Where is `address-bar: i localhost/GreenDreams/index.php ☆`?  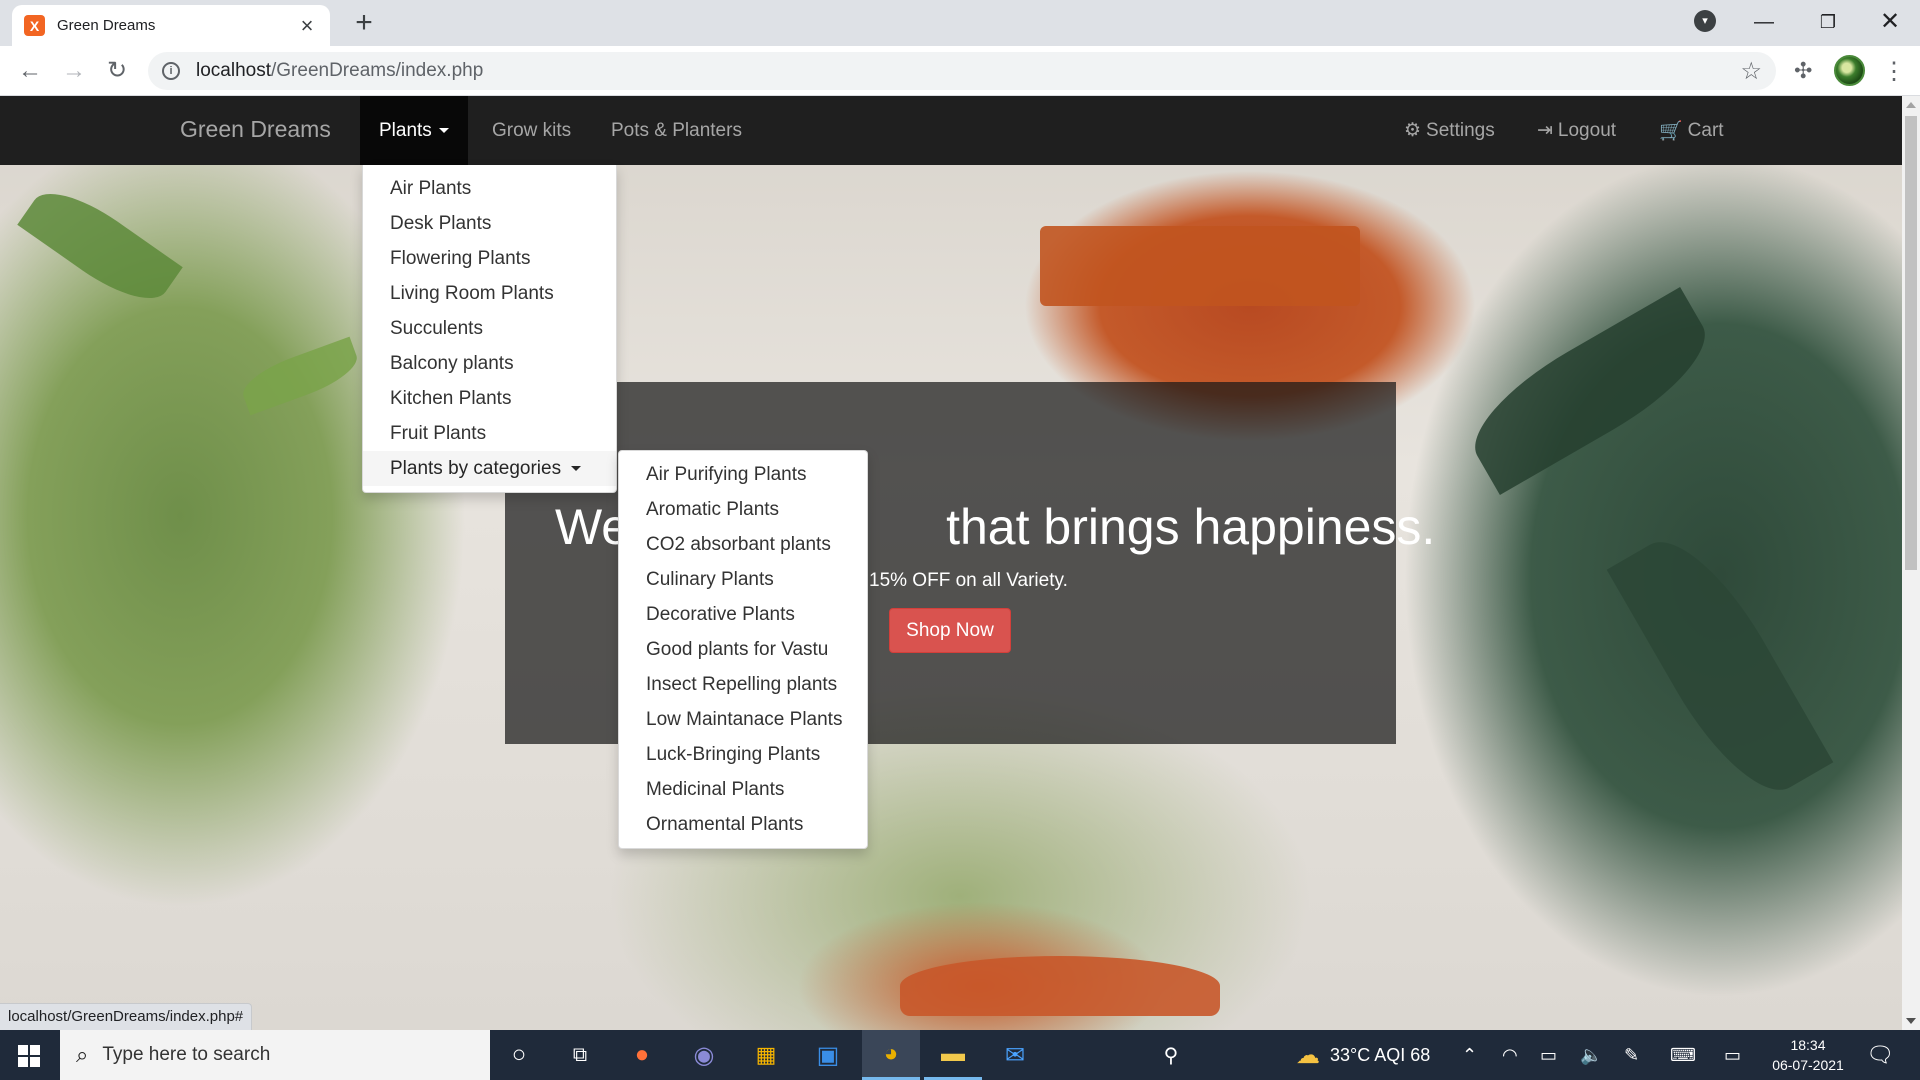
address-bar: i localhost/GreenDreams/index.php ☆ is located at coordinates (962, 71).